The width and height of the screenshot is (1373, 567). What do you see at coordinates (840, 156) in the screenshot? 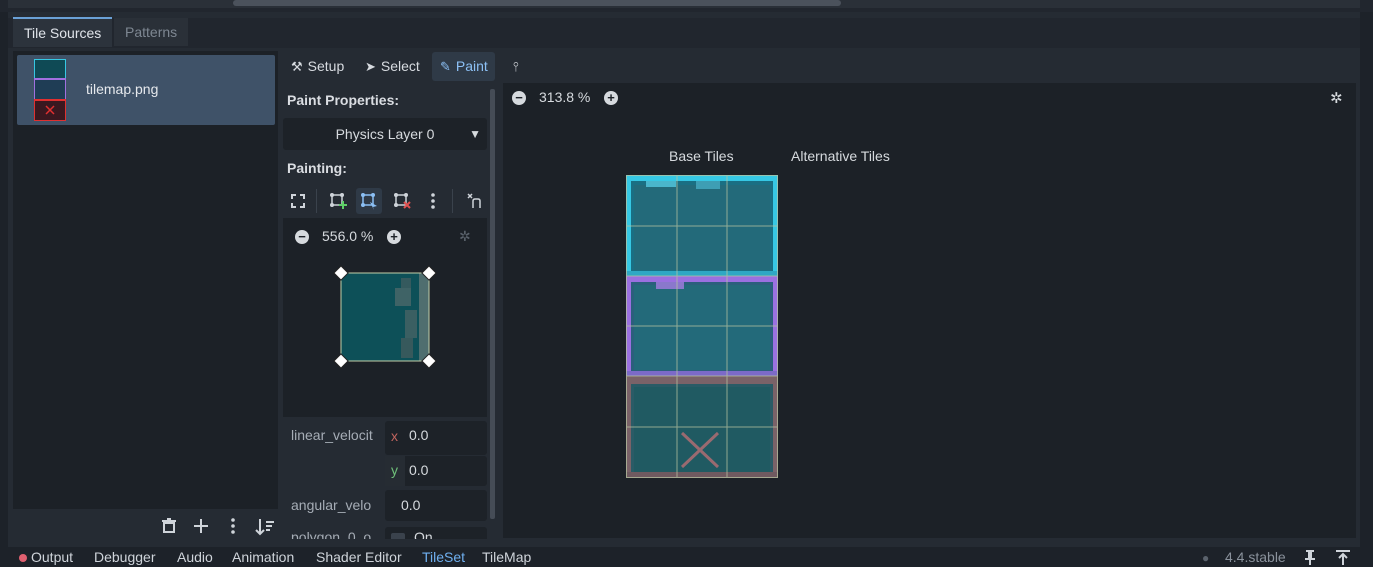
I see `alternative-tiles-header: Alternative Tiles` at bounding box center [840, 156].